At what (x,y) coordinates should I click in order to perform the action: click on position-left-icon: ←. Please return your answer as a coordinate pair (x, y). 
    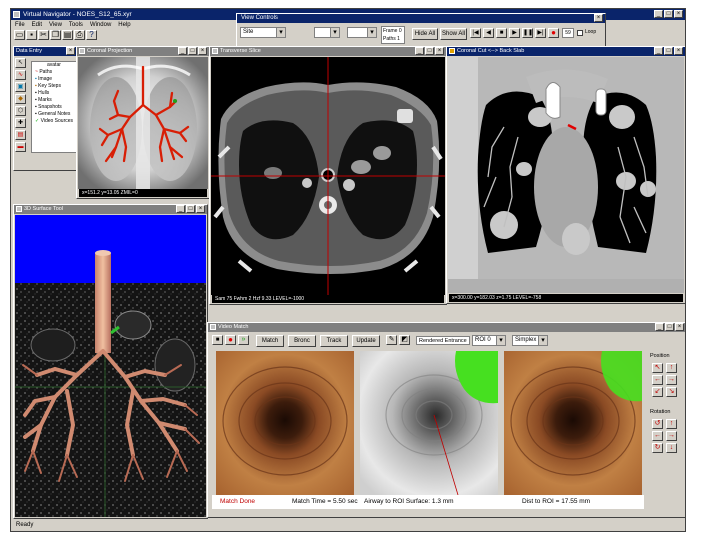
    Looking at the image, I should click on (657, 380).